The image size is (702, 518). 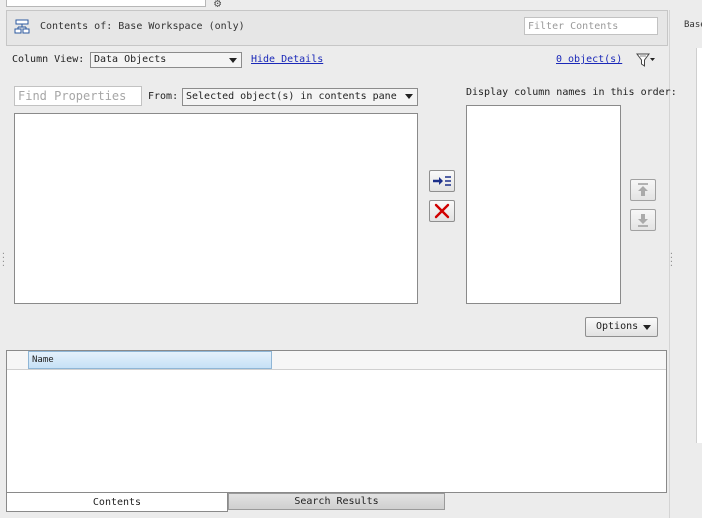 I want to click on move-down-button, so click(x=643, y=220).